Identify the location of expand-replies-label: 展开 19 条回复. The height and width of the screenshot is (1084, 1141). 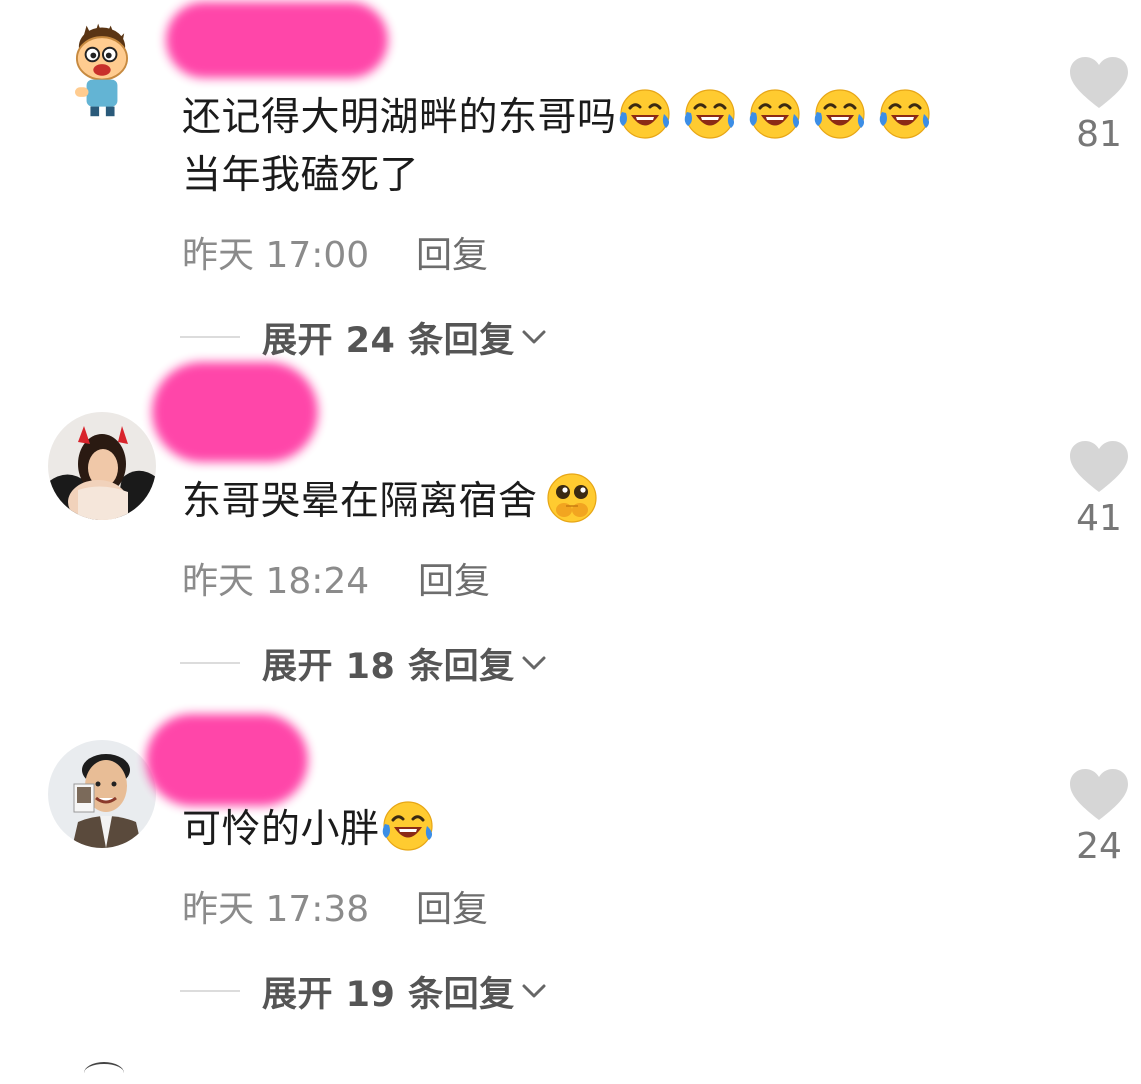
(388, 994).